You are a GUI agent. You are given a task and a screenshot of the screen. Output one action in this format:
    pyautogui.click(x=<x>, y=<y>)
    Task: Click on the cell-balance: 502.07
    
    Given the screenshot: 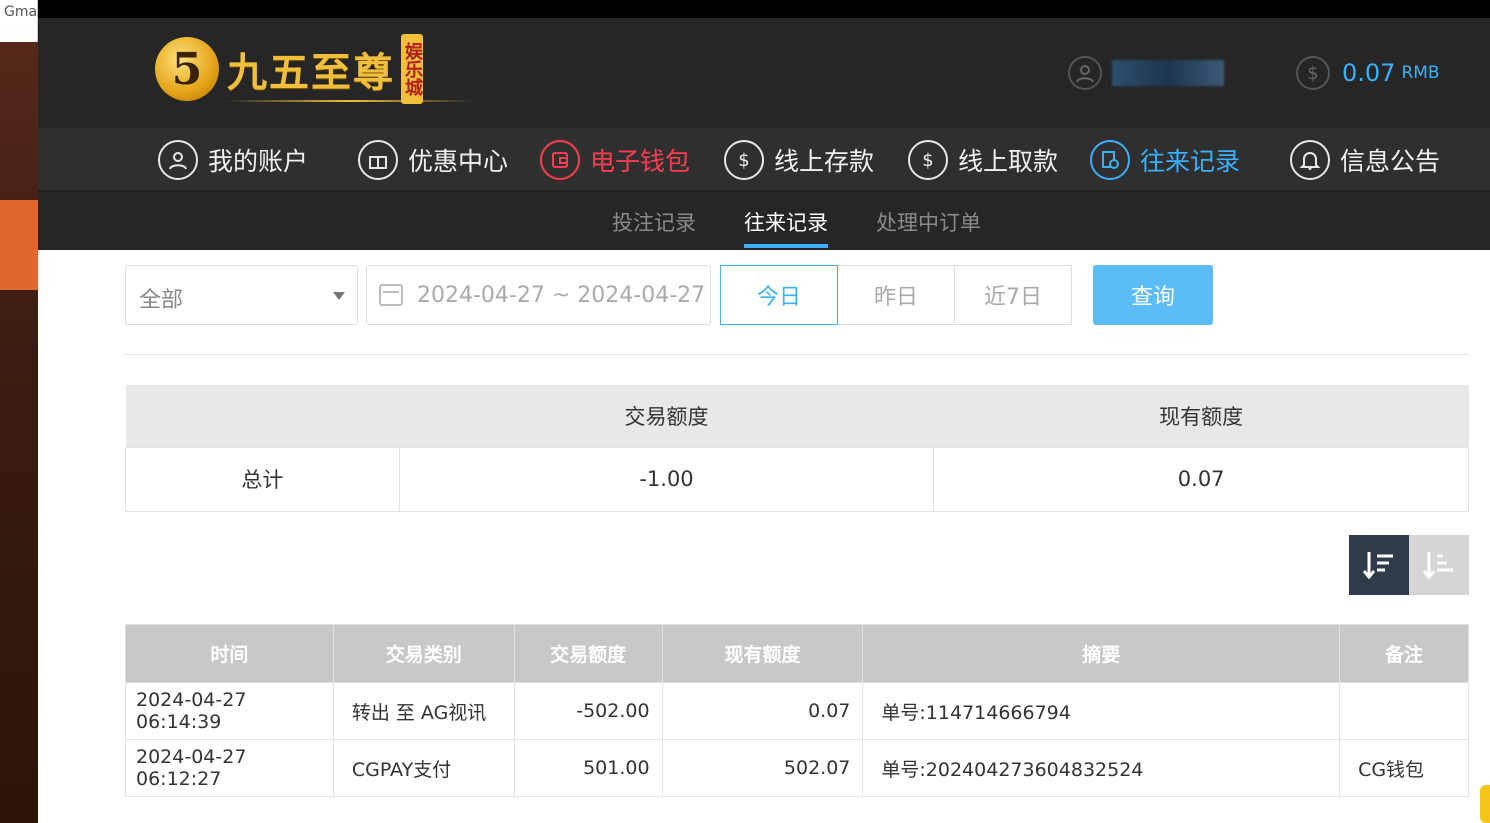 What is the action you would take?
    pyautogui.click(x=762, y=768)
    